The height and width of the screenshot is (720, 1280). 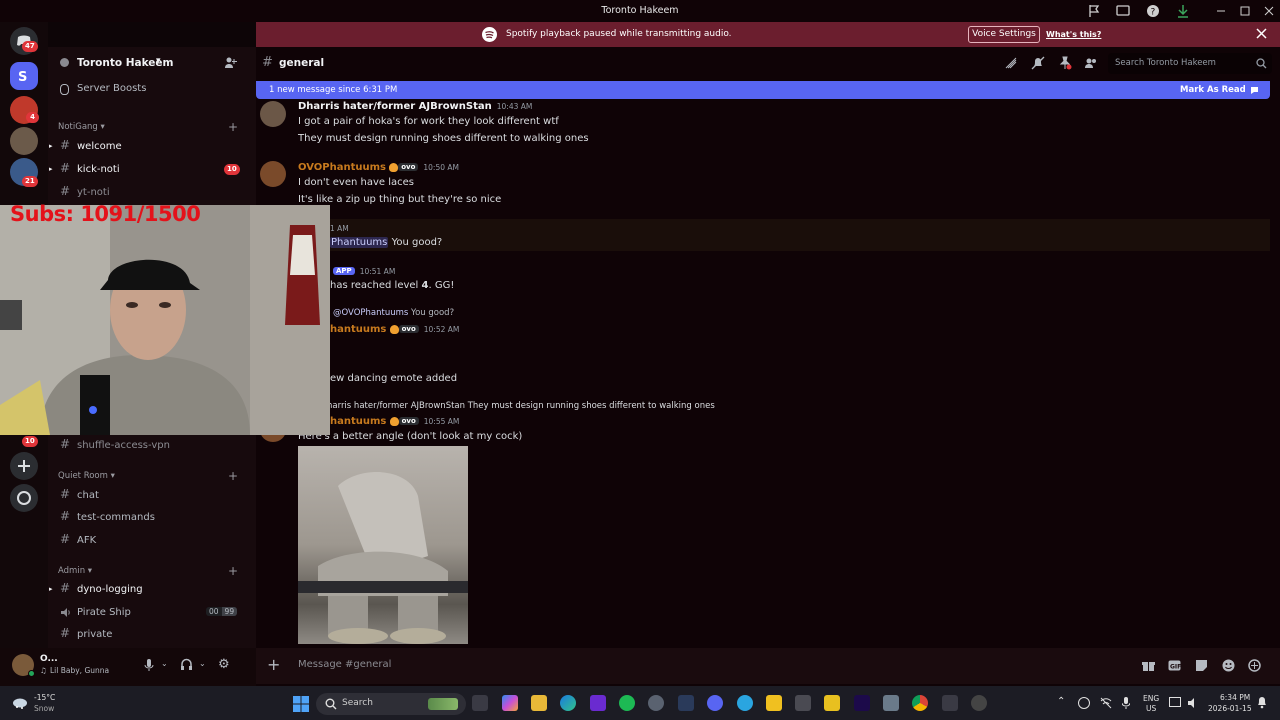 I want to click on chevron-up-icon: ⌃, so click(x=1061, y=701).